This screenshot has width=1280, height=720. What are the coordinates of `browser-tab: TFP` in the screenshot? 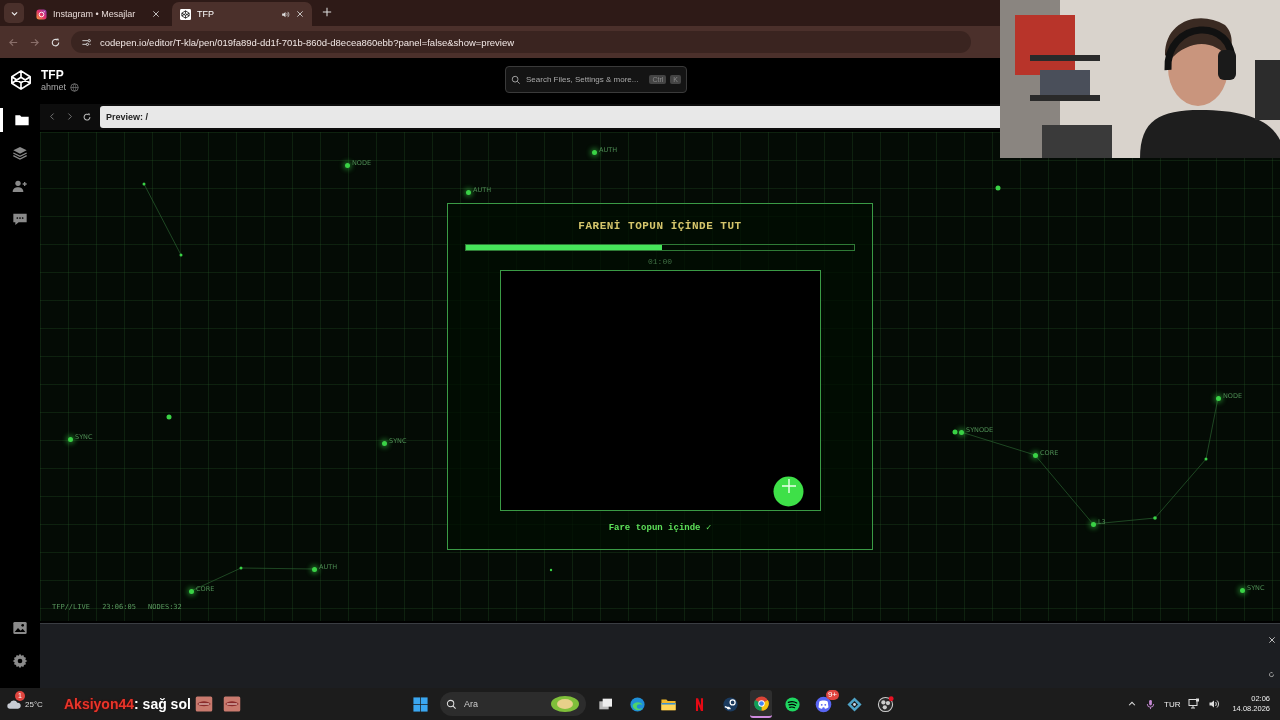 It's located at (242, 14).